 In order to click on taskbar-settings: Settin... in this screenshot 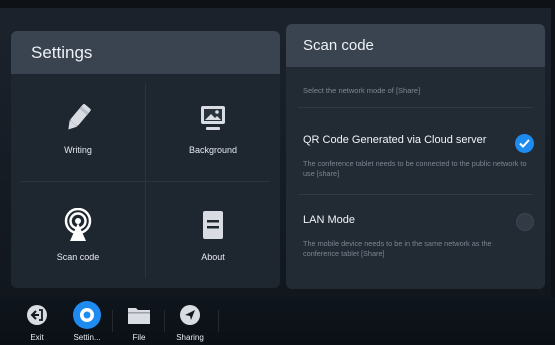, I will do `click(87, 321)`.